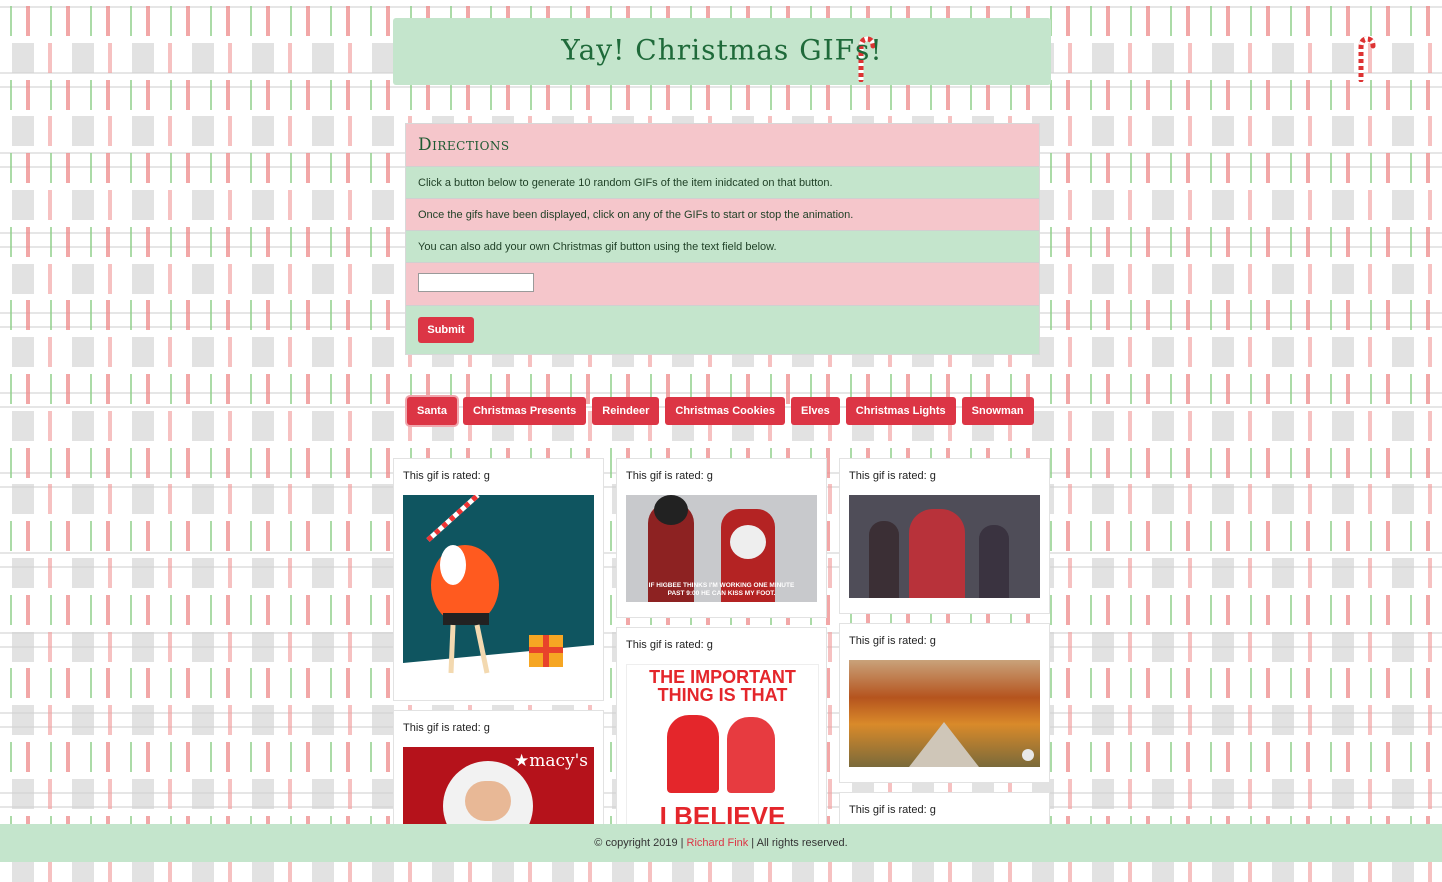  What do you see at coordinates (488, 801) in the screenshot?
I see `santa-face` at bounding box center [488, 801].